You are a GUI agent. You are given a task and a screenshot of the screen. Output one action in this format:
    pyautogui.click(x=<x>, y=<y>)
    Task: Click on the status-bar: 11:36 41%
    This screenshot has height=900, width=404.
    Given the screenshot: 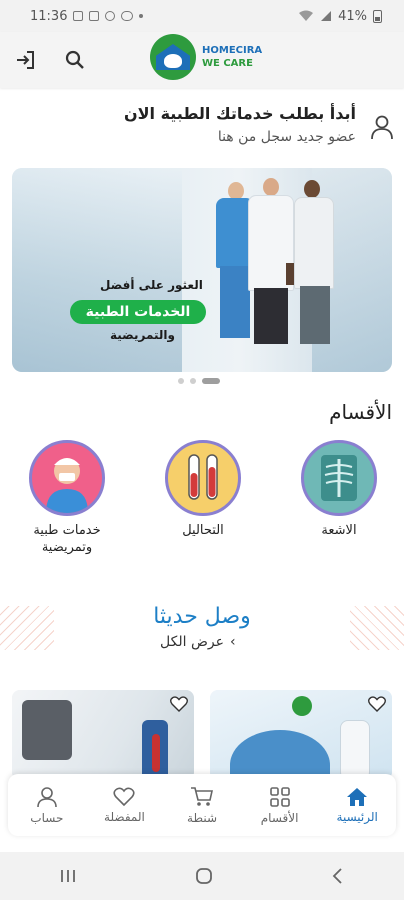 What is the action you would take?
    pyautogui.click(x=202, y=16)
    